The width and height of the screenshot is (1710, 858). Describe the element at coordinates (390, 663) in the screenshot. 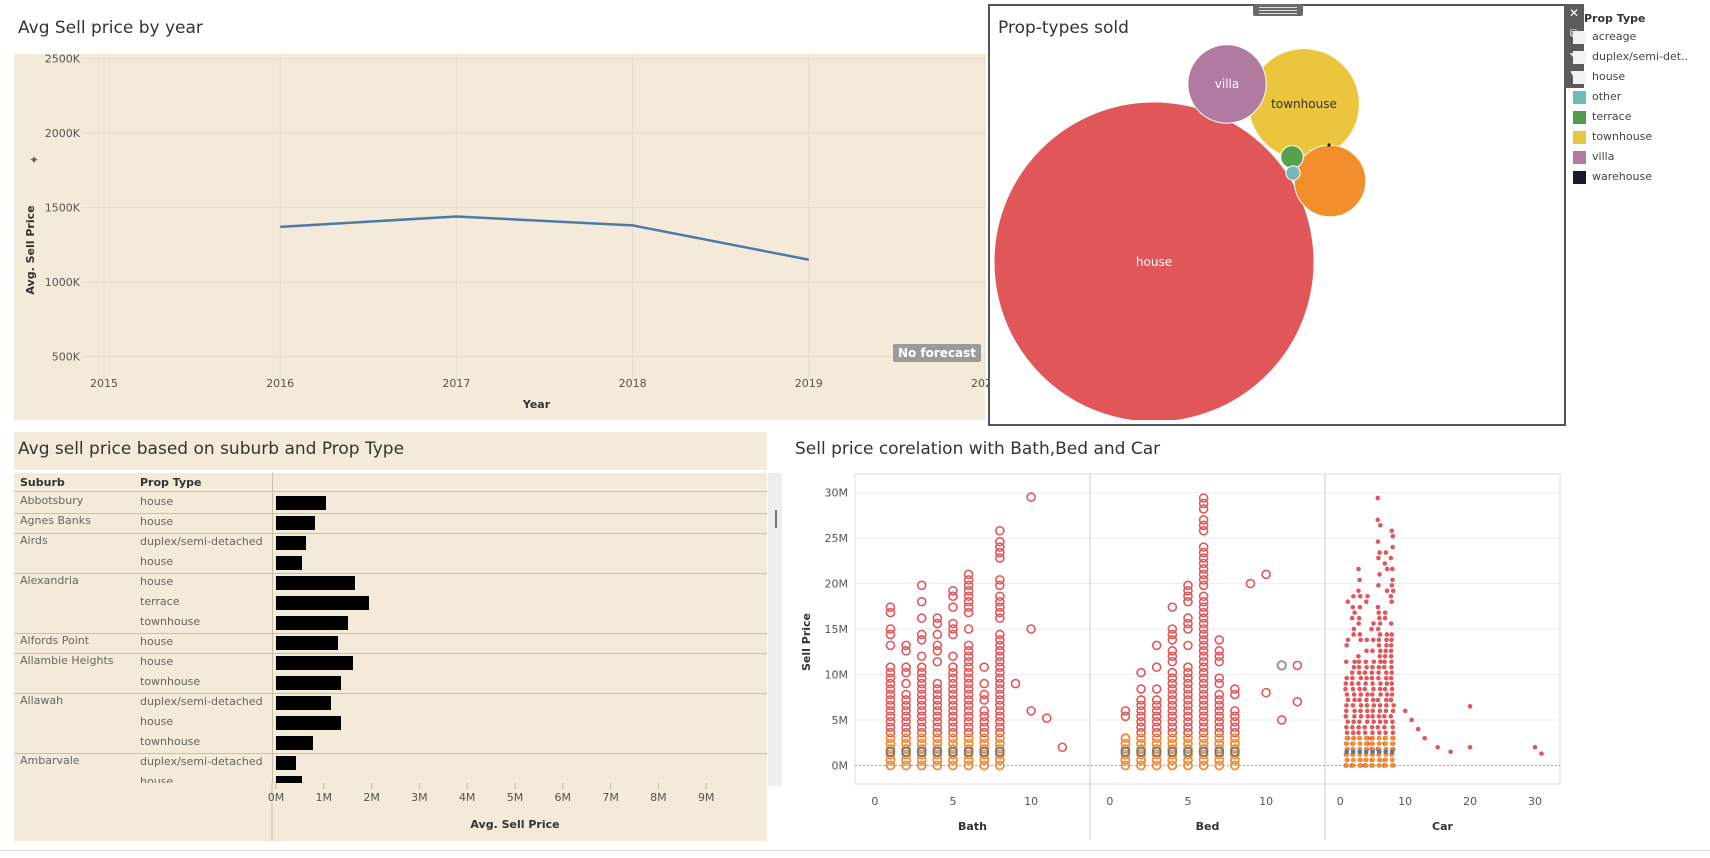

I see `table-row: Allambie Heights house` at that location.